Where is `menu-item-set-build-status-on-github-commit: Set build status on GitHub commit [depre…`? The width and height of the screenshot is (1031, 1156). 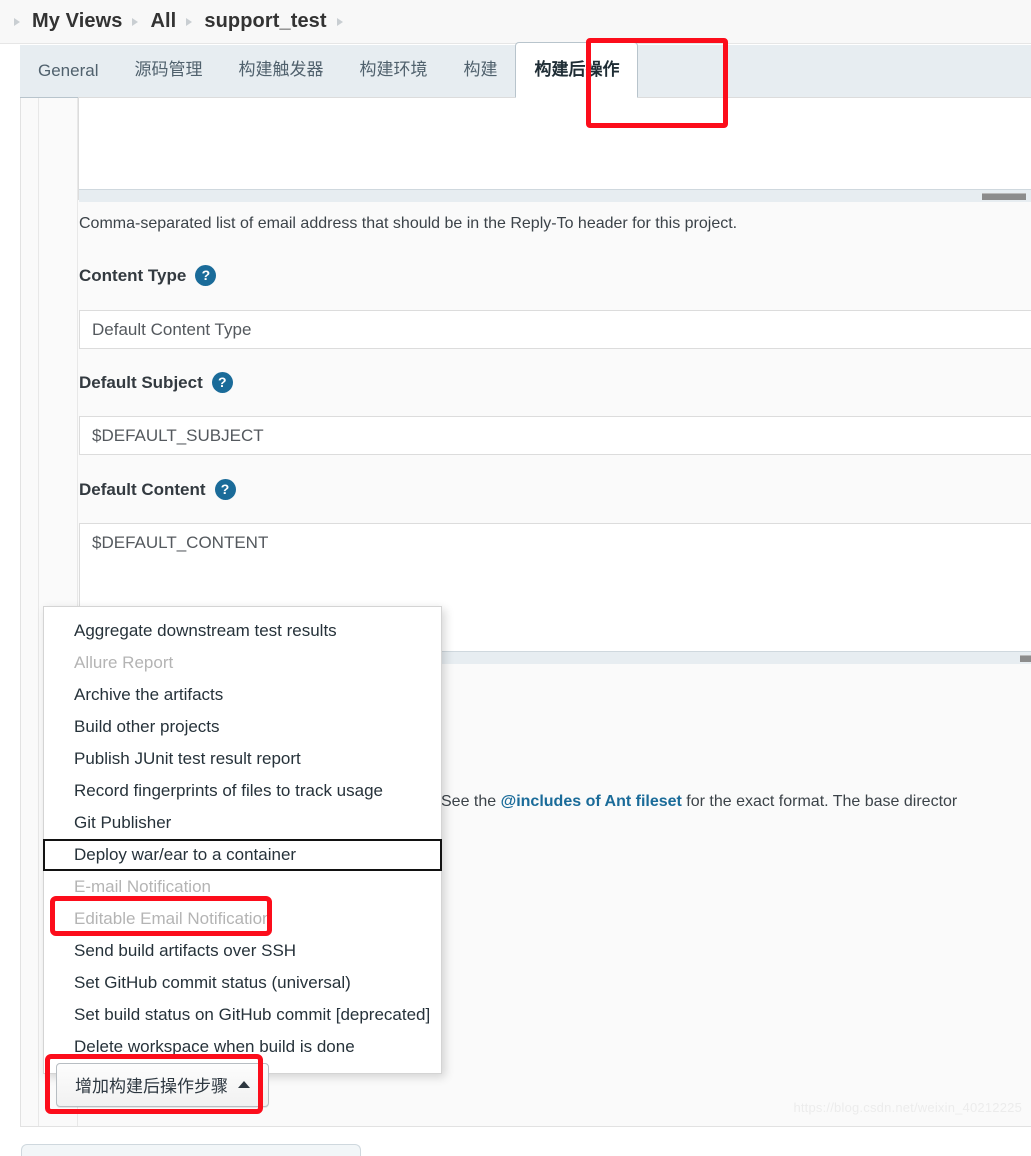 menu-item-set-build-status-on-github-commit: Set build status on GitHub commit [depre… is located at coordinates (242, 1015).